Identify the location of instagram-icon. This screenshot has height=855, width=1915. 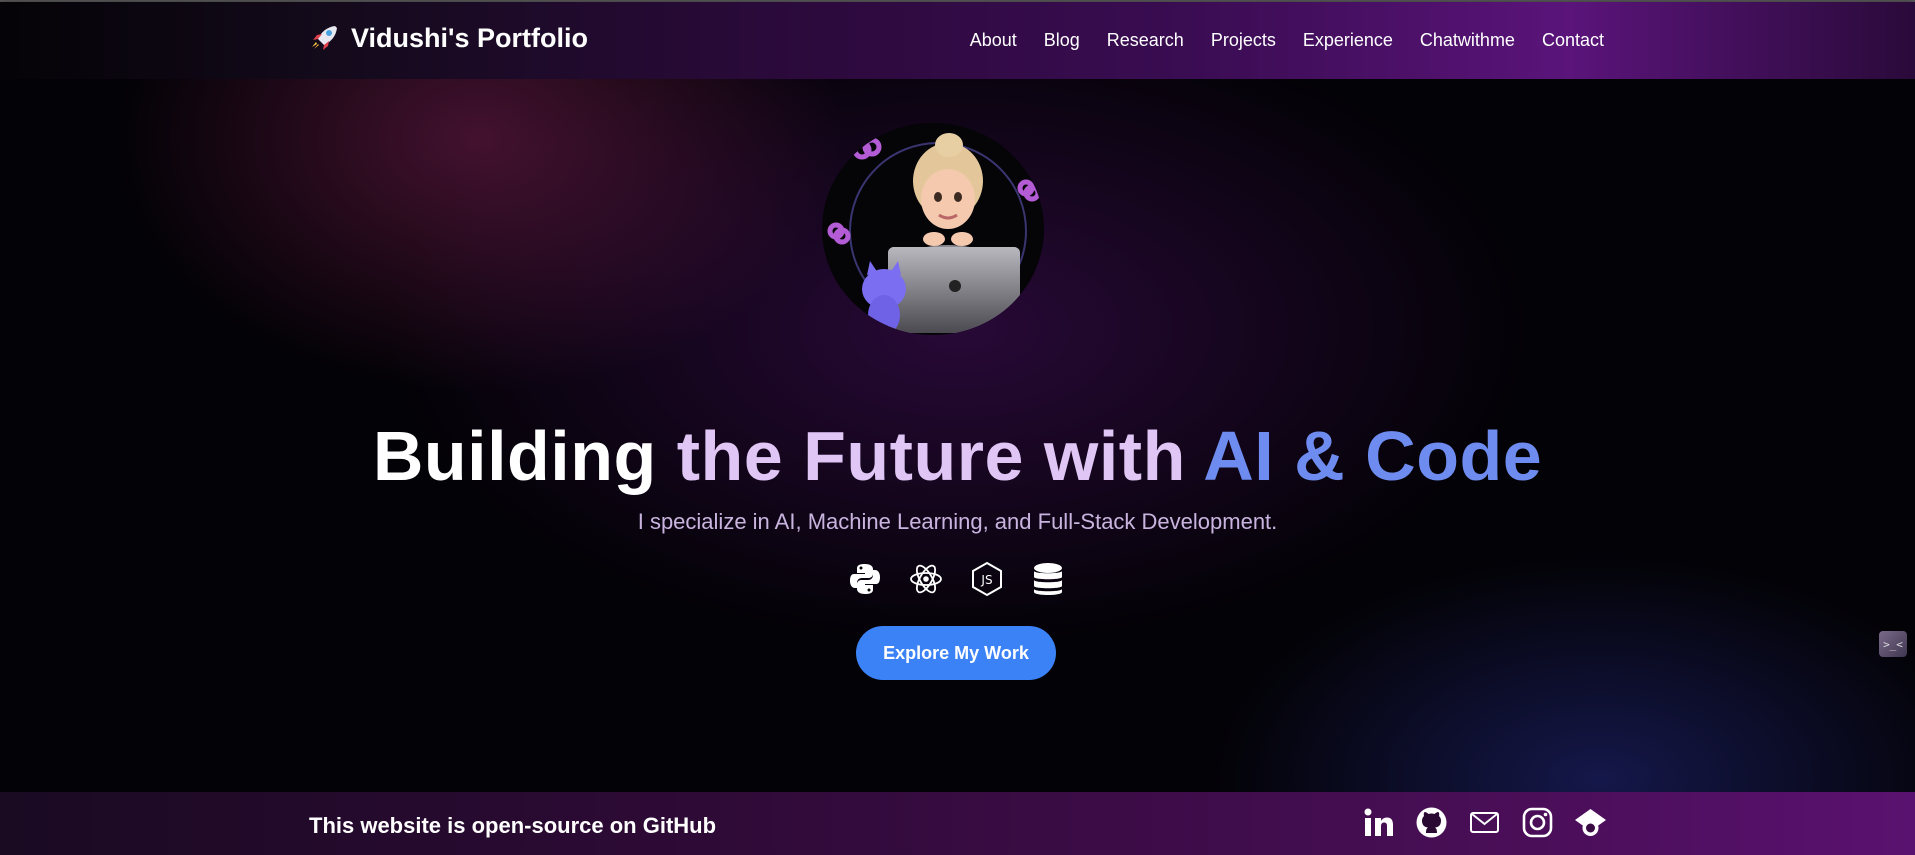
(1537, 822).